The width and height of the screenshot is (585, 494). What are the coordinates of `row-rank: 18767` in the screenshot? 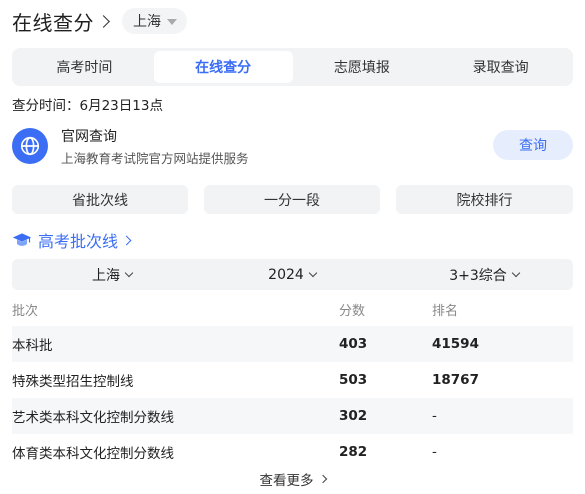 It's located at (455, 380).